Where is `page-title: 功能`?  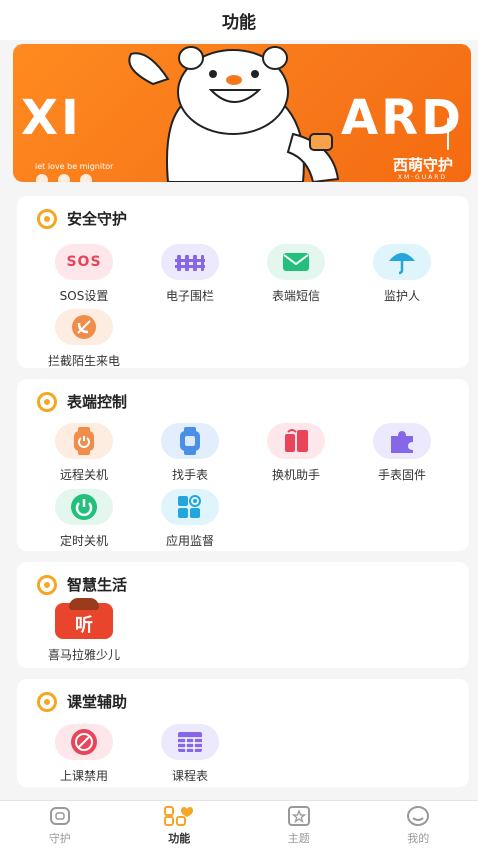
page-title: 功能 is located at coordinates (239, 22).